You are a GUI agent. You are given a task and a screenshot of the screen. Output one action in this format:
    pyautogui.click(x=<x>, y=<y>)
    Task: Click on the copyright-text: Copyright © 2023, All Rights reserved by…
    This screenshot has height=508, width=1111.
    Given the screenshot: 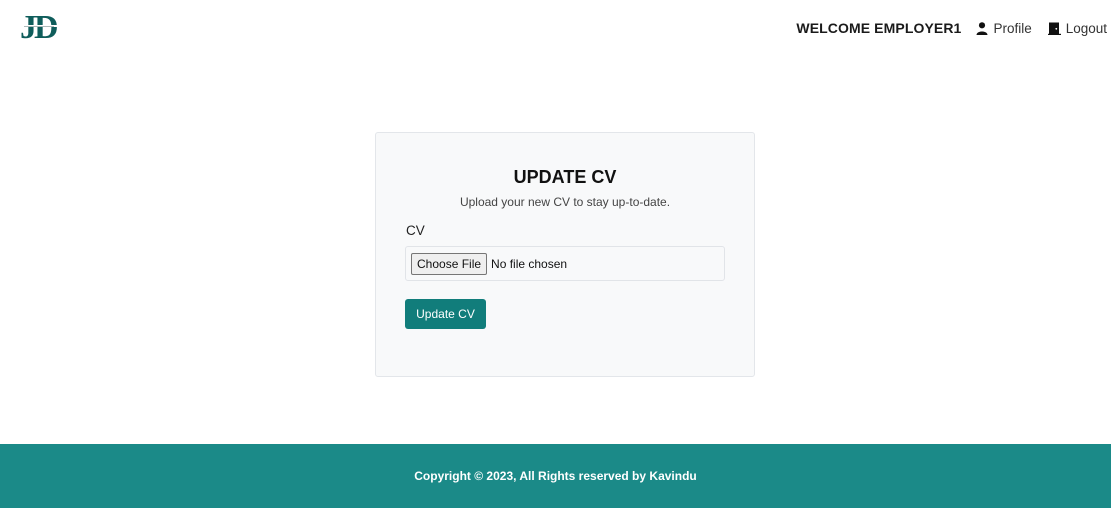 What is the action you would take?
    pyautogui.click(x=555, y=476)
    